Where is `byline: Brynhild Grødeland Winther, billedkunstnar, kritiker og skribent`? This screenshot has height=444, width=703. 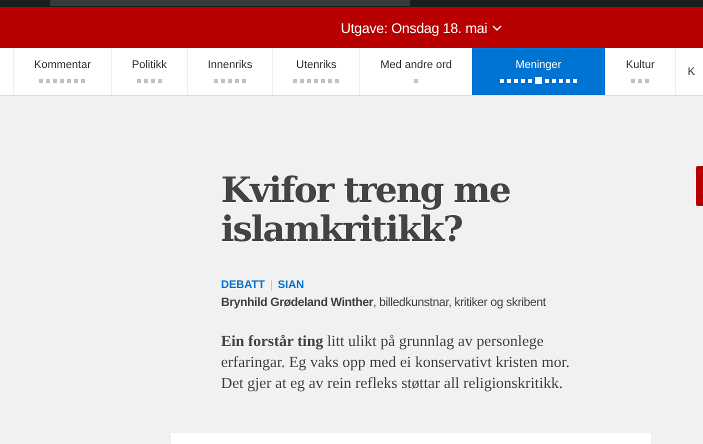 byline: Brynhild Grødeland Winther, billedkunstnar, kritiker og skribent is located at coordinates (384, 302).